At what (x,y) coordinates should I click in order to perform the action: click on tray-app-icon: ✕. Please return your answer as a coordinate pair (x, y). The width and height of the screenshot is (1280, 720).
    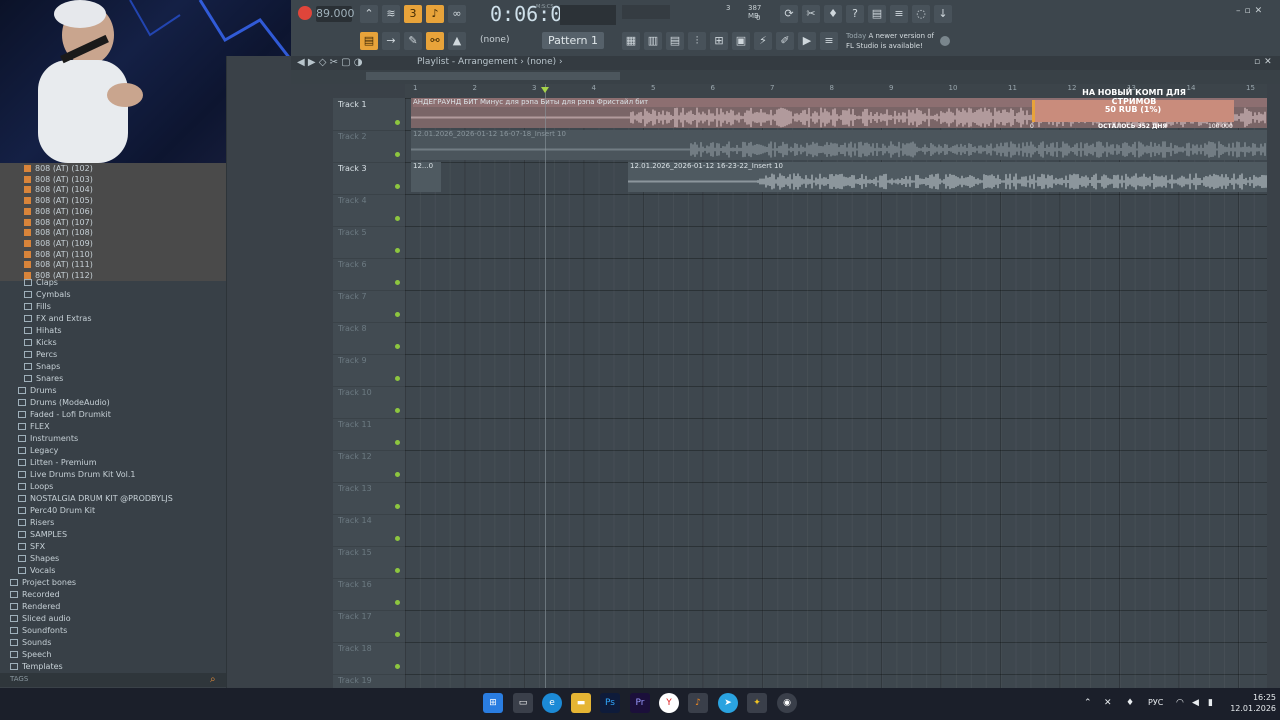
    Looking at the image, I should click on (1108, 703).